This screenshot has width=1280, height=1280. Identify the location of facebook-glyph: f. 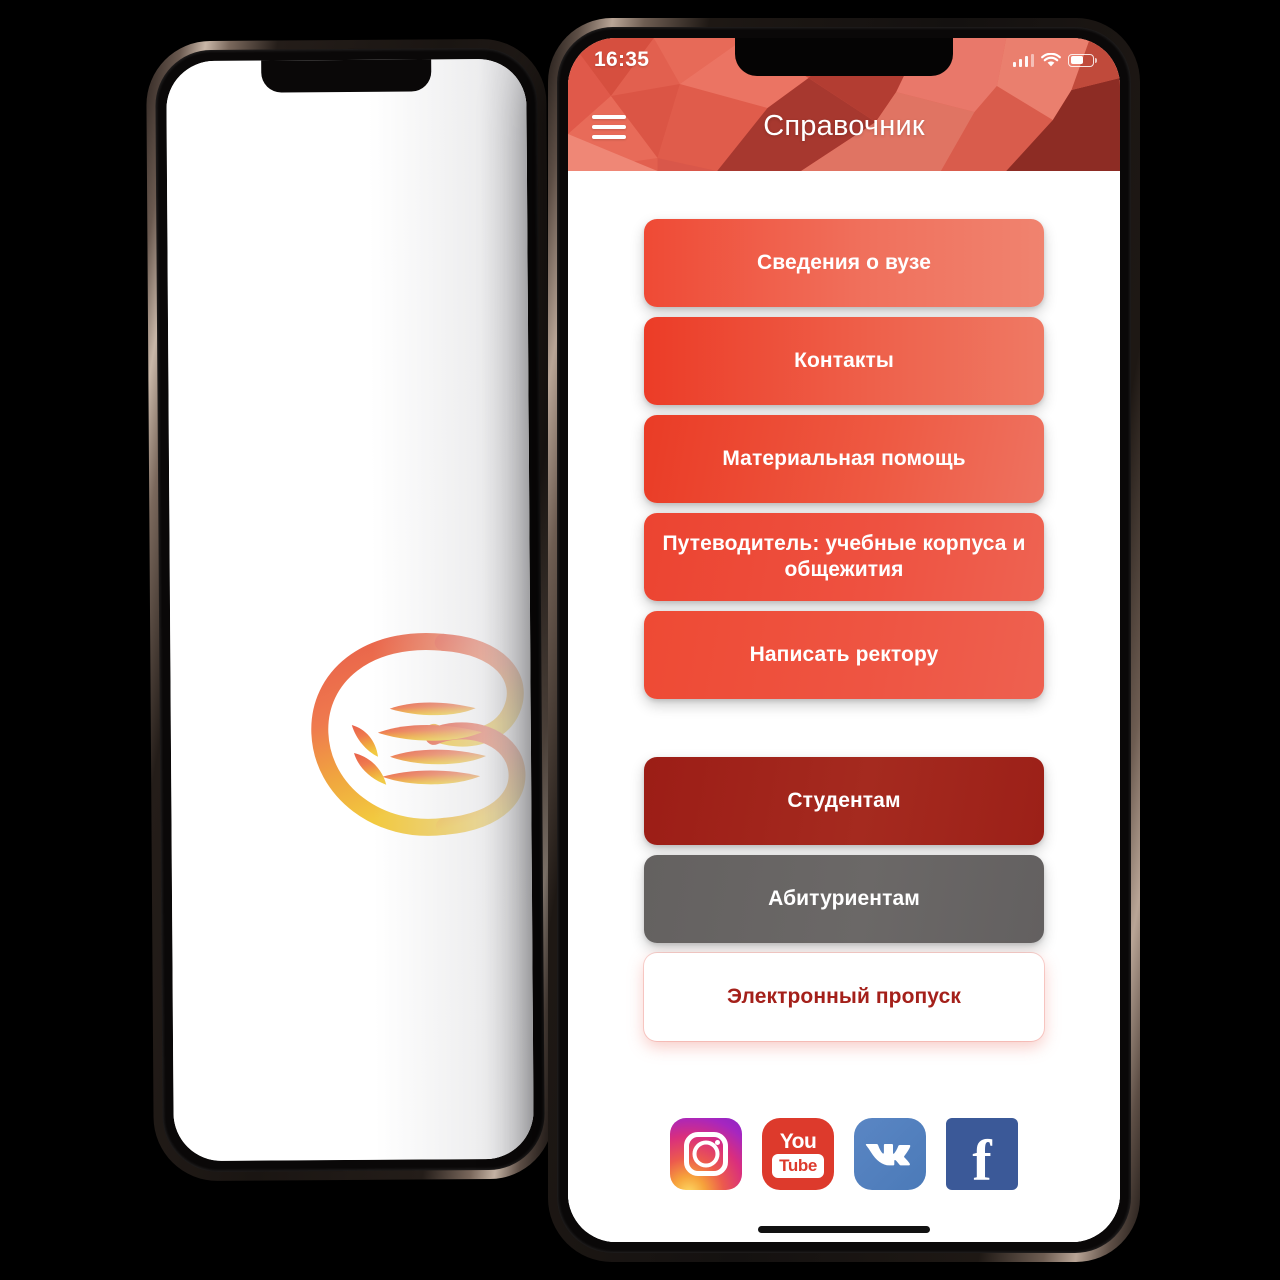
(982, 1159).